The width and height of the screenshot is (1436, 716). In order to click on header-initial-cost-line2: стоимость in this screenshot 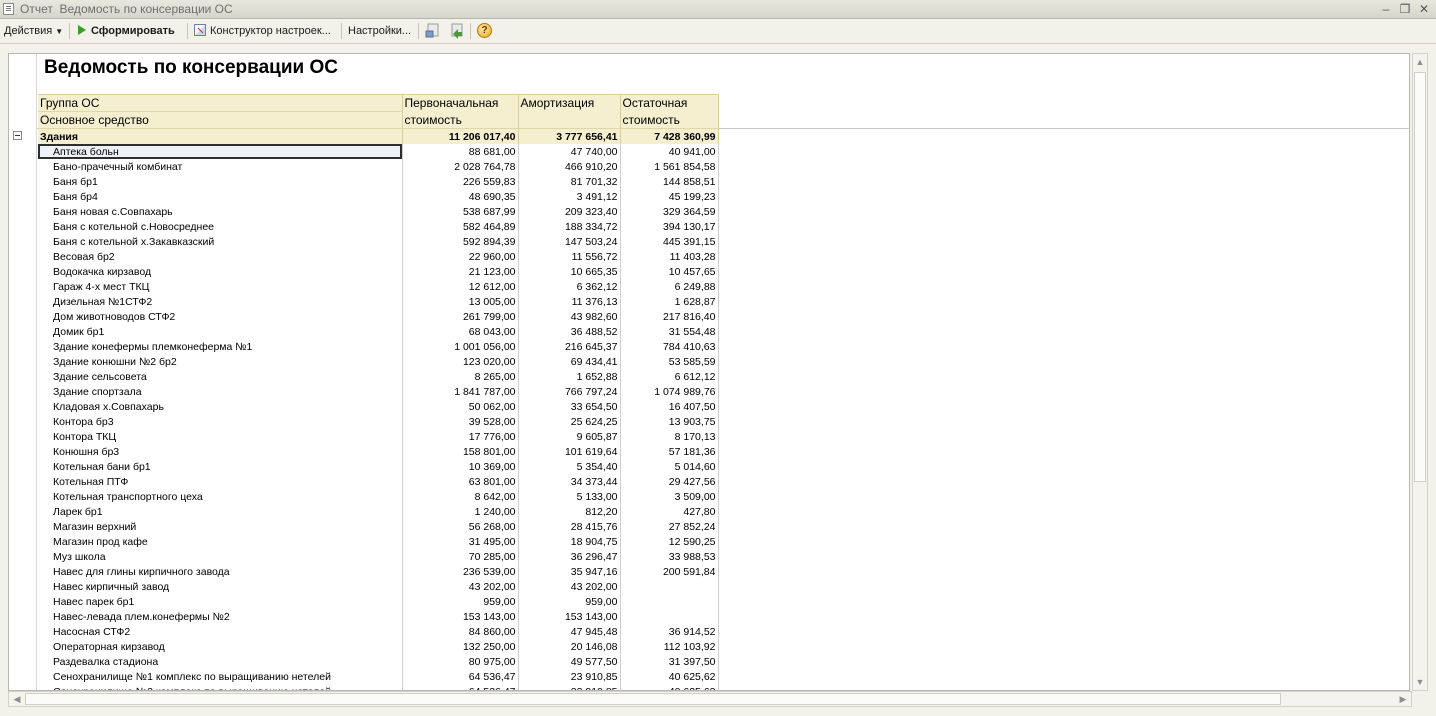, I will do `click(460, 120)`.